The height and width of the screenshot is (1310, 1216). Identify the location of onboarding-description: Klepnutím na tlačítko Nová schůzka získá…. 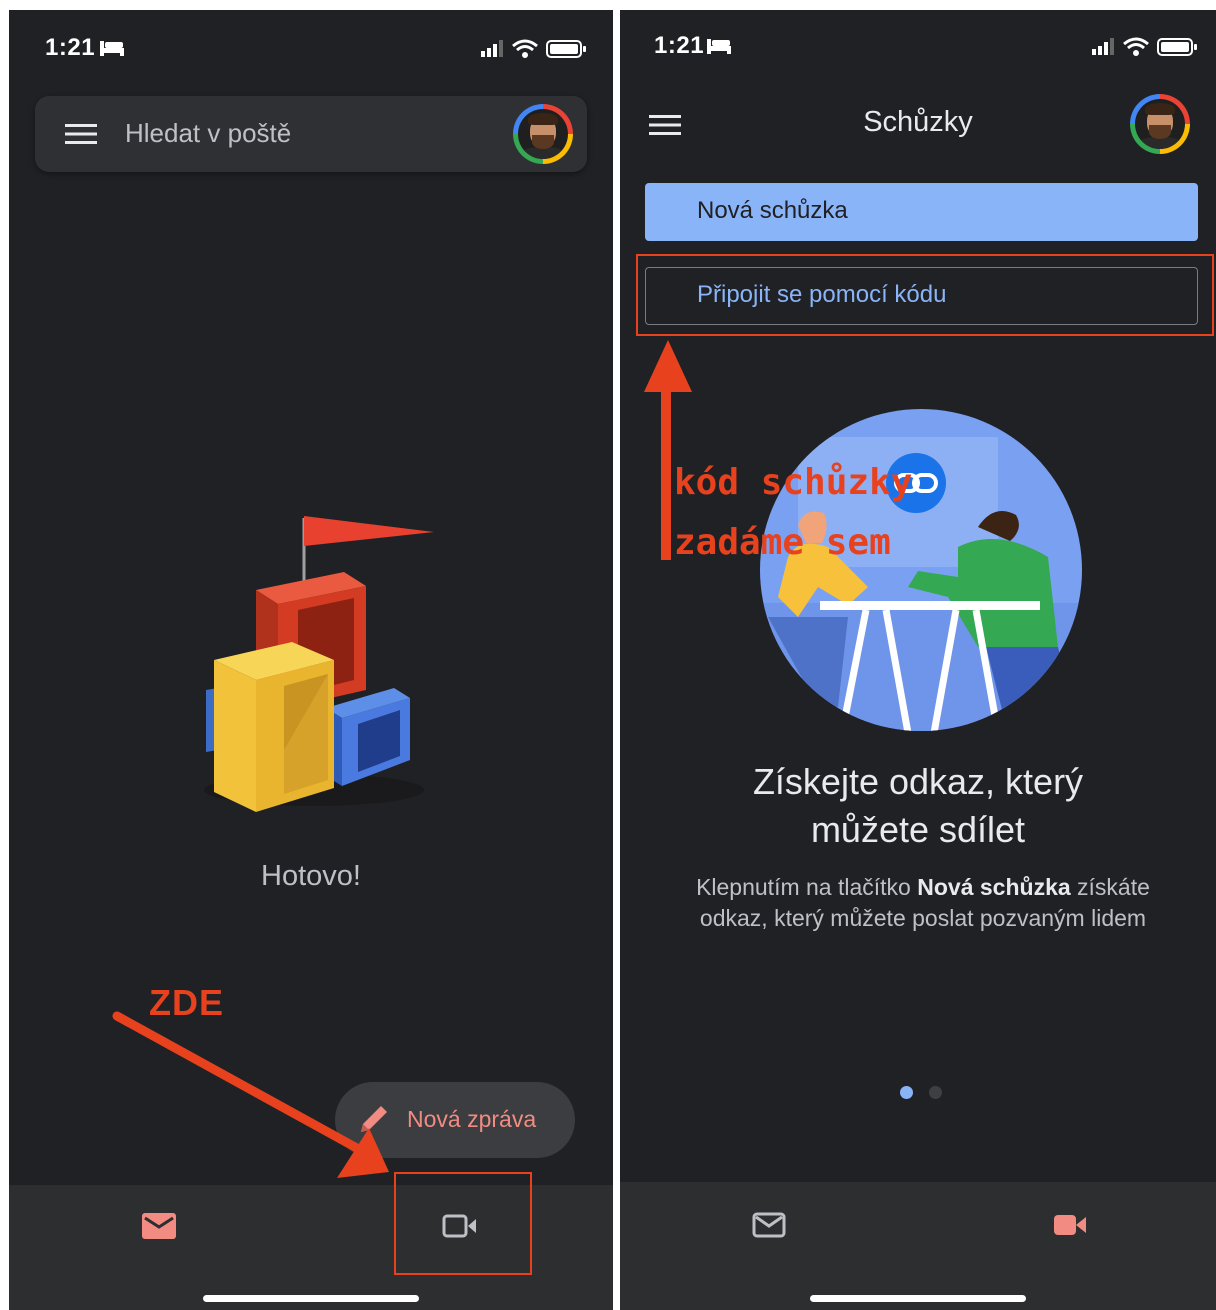
(923, 903).